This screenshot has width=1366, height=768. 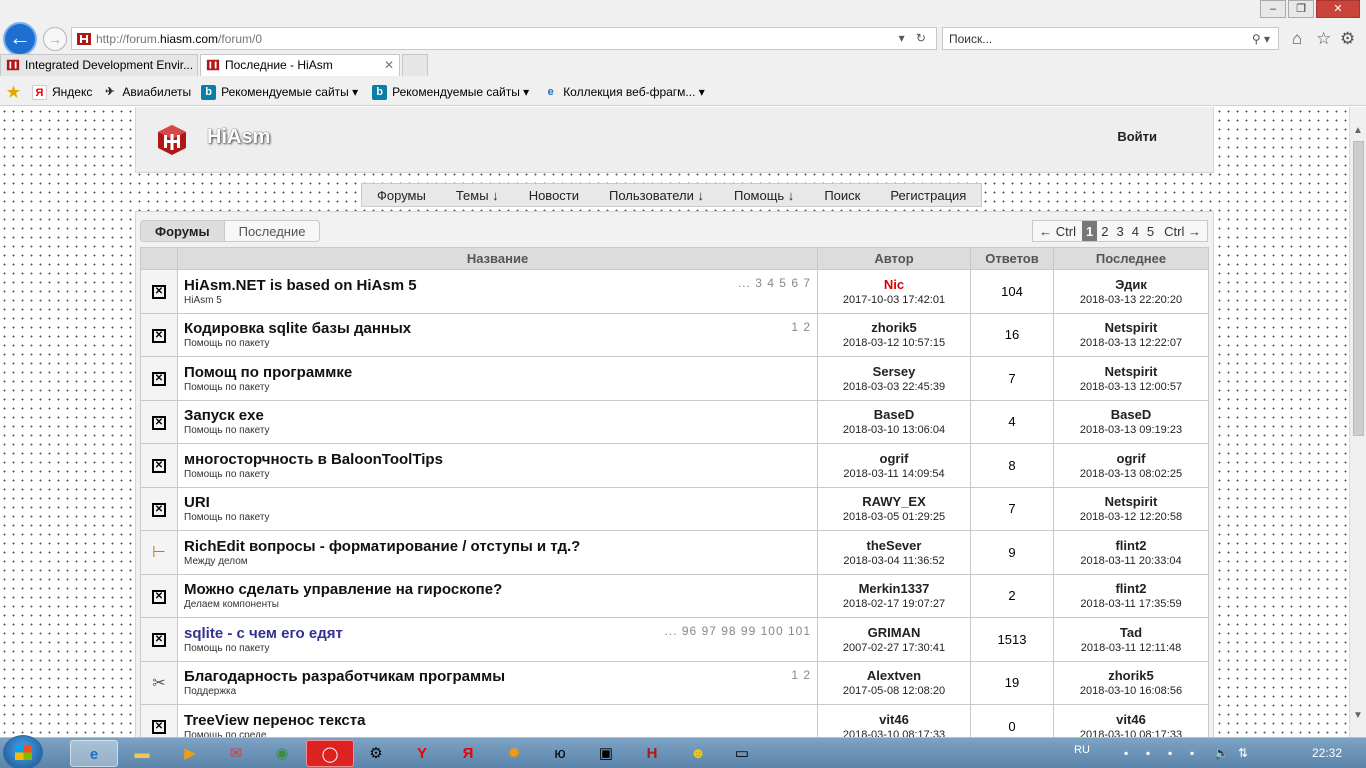 I want to click on fav-yandex: Я Яндекс, so click(x=62, y=92).